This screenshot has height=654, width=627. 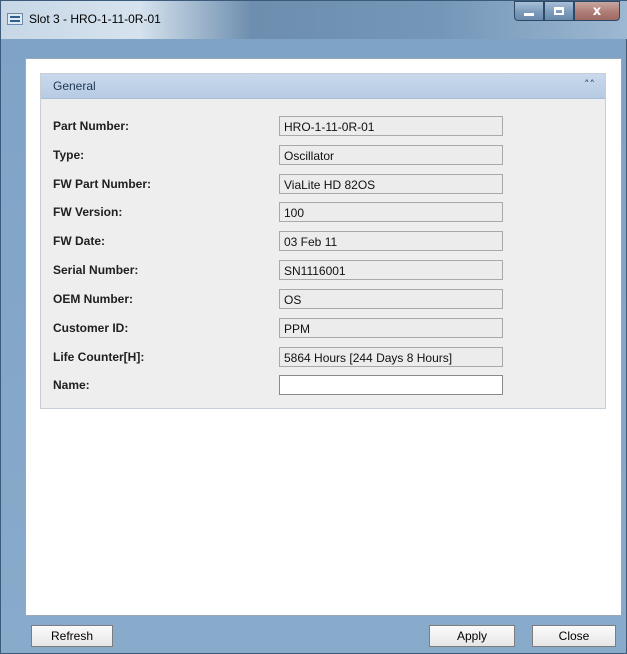 What do you see at coordinates (88, 212) in the screenshot?
I see `field-label: FW Version:` at bounding box center [88, 212].